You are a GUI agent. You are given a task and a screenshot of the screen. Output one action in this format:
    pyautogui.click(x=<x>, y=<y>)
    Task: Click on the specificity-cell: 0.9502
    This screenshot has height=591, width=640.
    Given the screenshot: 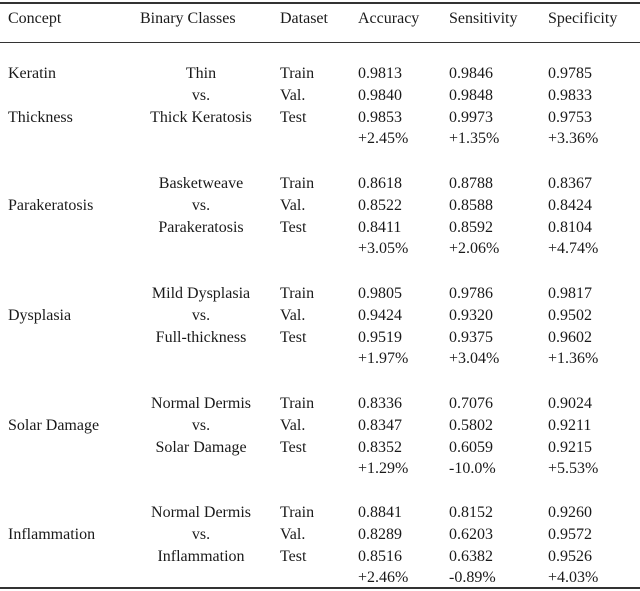 What is the action you would take?
    pyautogui.click(x=570, y=315)
    